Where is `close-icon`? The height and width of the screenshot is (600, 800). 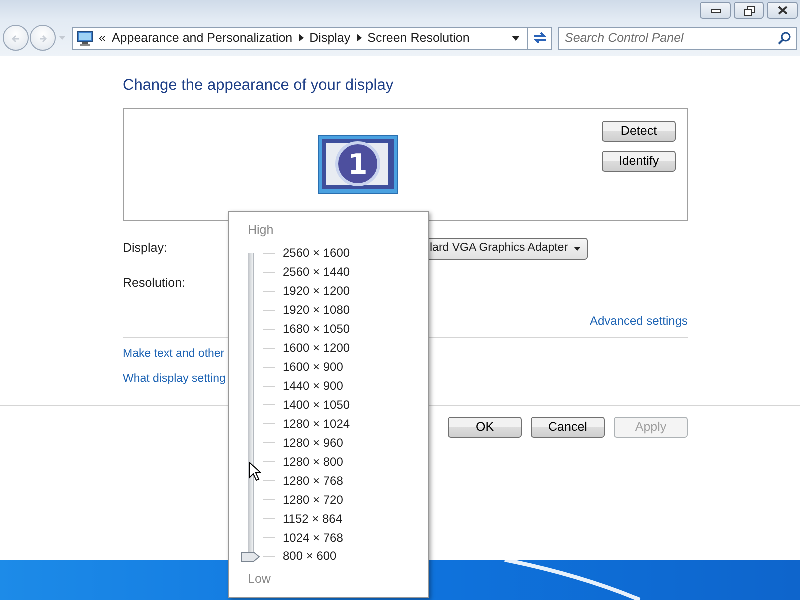
close-icon is located at coordinates (783, 10).